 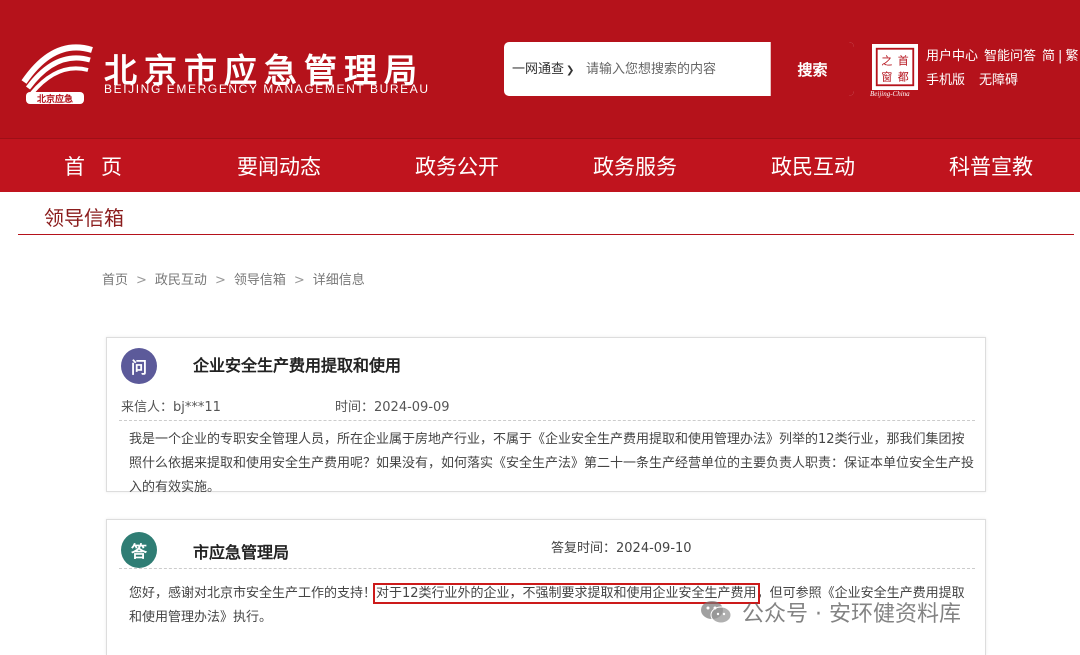 I want to click on svg-text: 之, so click(x=886, y=60).